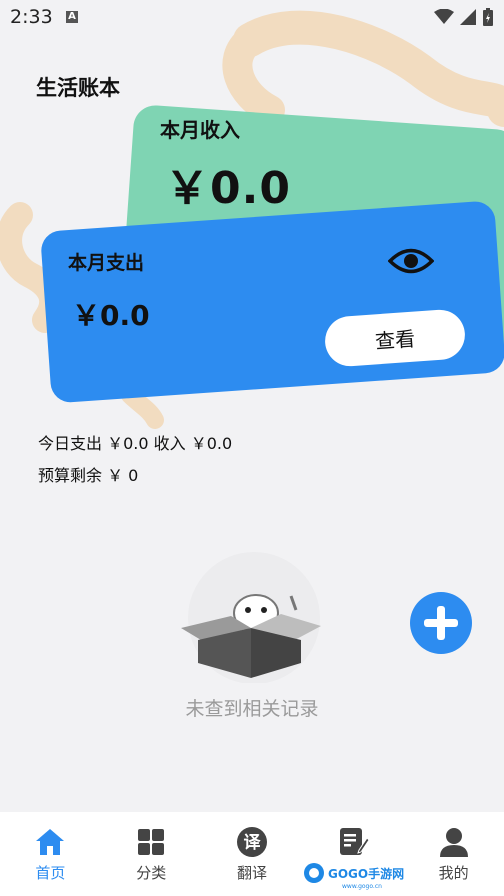  I want to click on expense-value: ￥0.0, so click(111, 315).